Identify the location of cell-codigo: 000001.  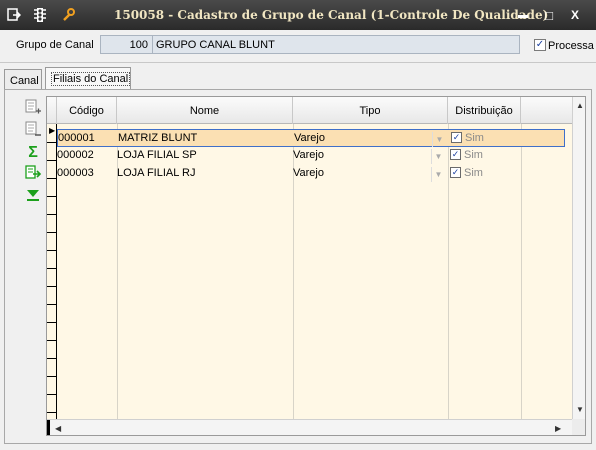
(76, 138).